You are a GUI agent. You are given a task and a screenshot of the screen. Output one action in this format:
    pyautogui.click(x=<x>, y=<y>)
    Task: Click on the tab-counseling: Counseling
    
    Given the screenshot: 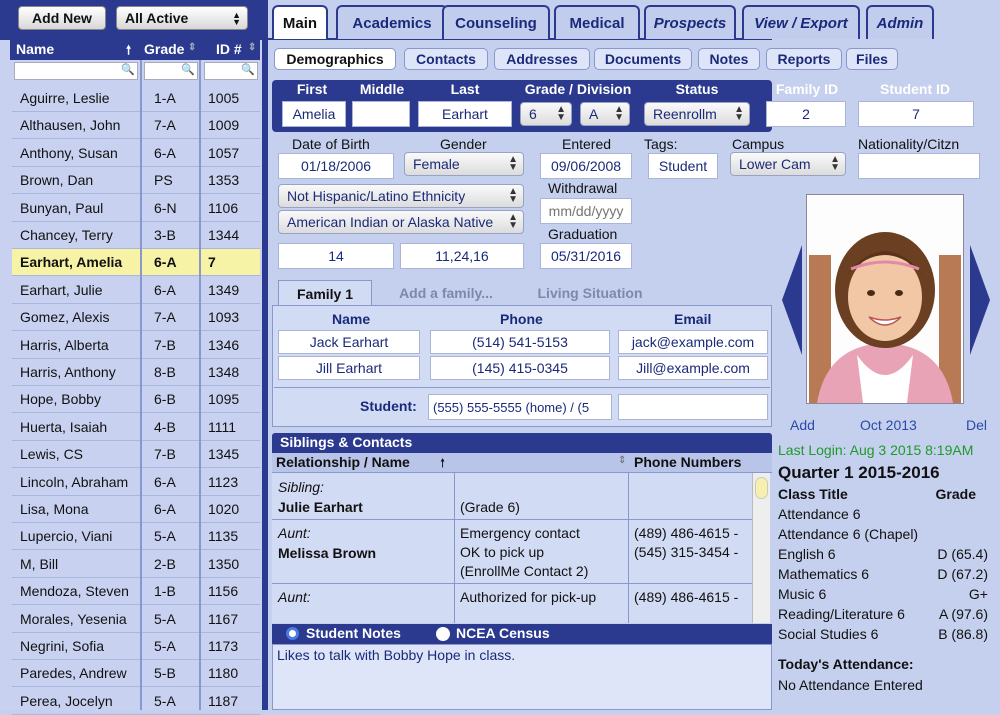 What is the action you would take?
    pyautogui.click(x=496, y=22)
    